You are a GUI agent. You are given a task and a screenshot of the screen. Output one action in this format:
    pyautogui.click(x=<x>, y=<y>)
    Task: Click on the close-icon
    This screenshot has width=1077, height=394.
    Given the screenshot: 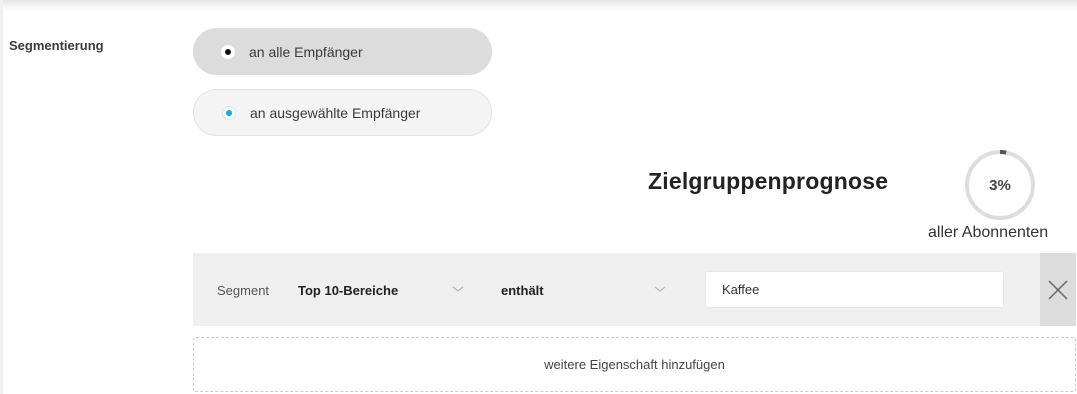 What is the action you would take?
    pyautogui.click(x=1058, y=289)
    